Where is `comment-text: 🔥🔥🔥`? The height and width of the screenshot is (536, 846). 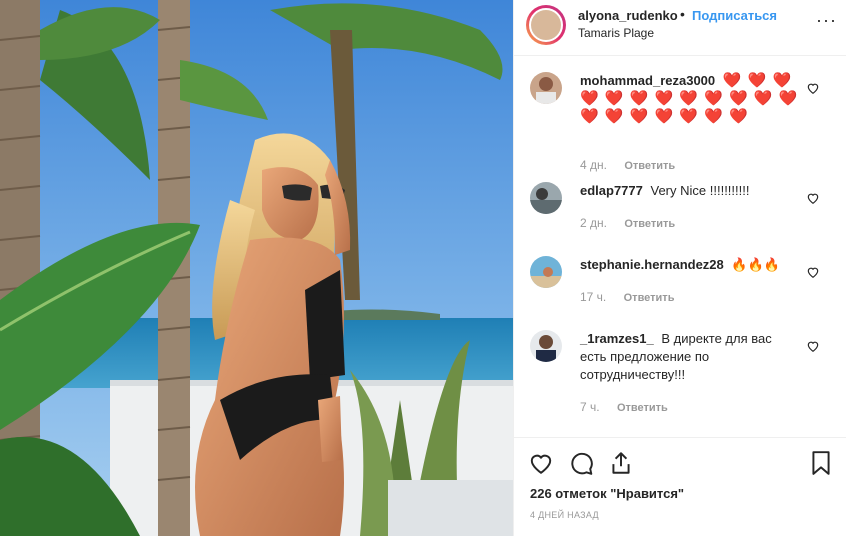
comment-text: 🔥🔥🔥 is located at coordinates (755, 264).